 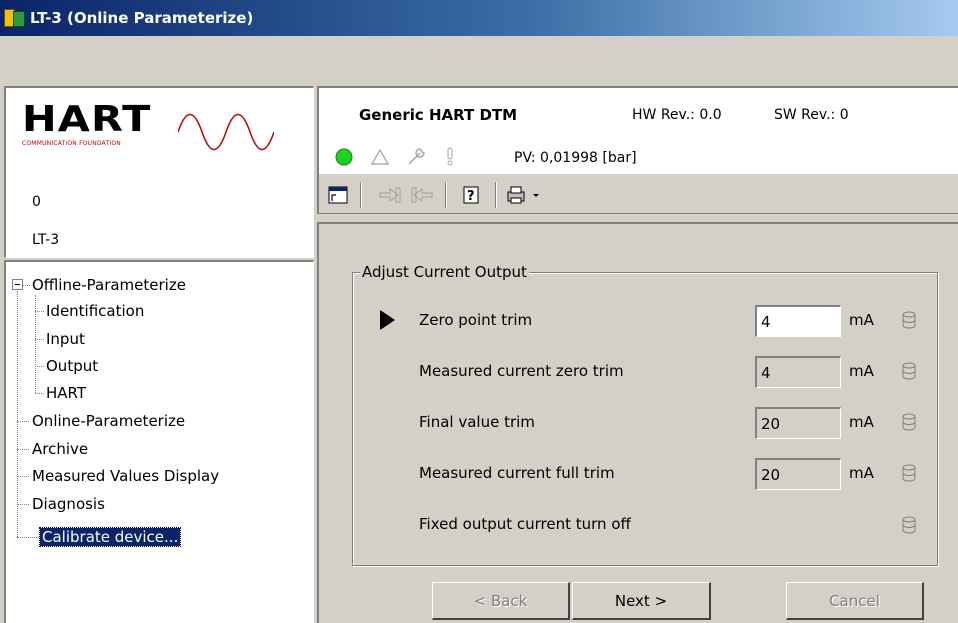 What do you see at coordinates (525, 195) in the screenshot?
I see `print-icon` at bounding box center [525, 195].